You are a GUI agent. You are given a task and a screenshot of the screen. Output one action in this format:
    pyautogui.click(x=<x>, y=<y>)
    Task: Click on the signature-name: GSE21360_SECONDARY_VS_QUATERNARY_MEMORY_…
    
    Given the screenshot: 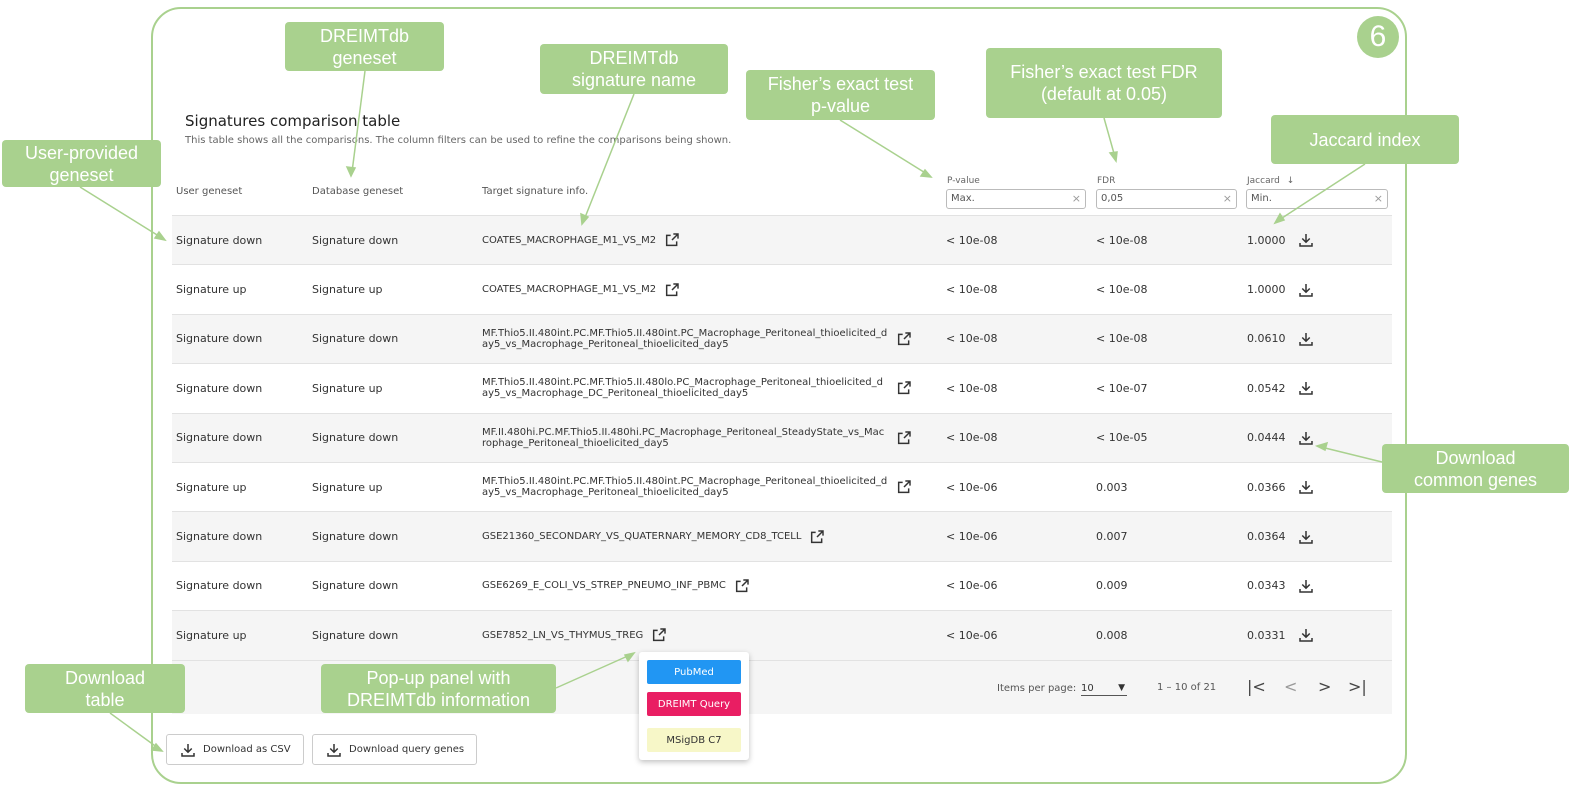 What is the action you would take?
    pyautogui.click(x=642, y=537)
    